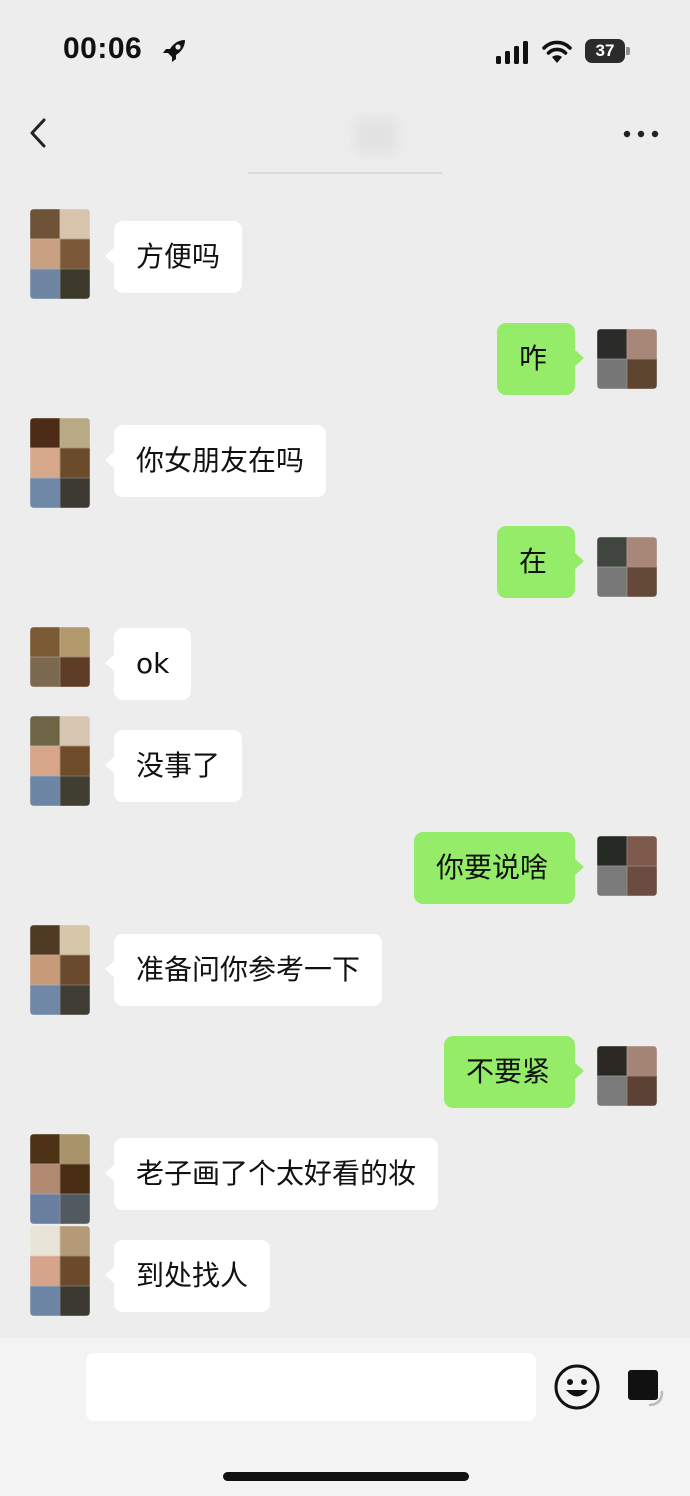 This screenshot has height=1496, width=690. I want to click on battery-level: 37, so click(605, 50).